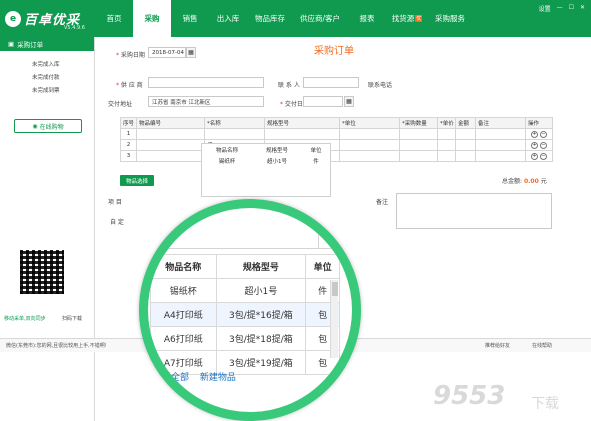 The height and width of the screenshot is (421, 591). Describe the element at coordinates (47, 63) in the screenshot. I see `sidebar-item-unreceived: 未完成入库` at that location.